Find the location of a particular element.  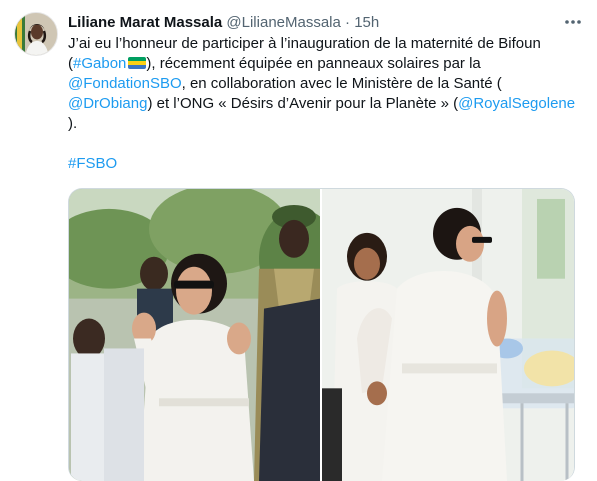

tweet-timestamp: 15h is located at coordinates (366, 22).